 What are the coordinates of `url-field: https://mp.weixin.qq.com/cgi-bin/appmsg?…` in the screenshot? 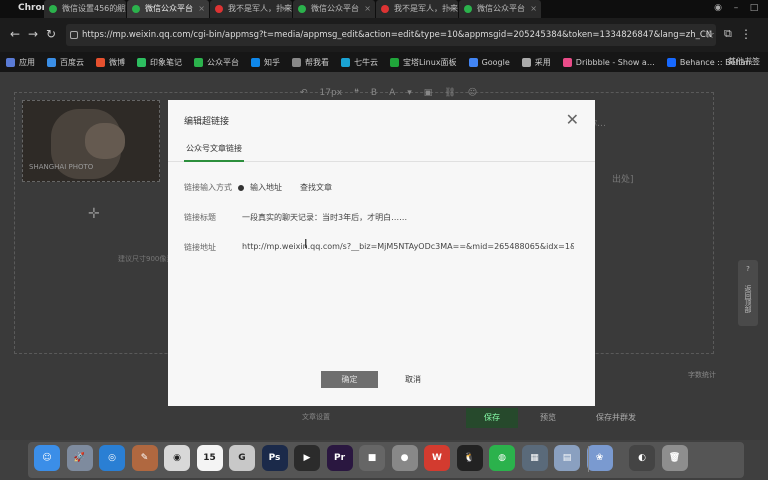 It's located at (391, 35).